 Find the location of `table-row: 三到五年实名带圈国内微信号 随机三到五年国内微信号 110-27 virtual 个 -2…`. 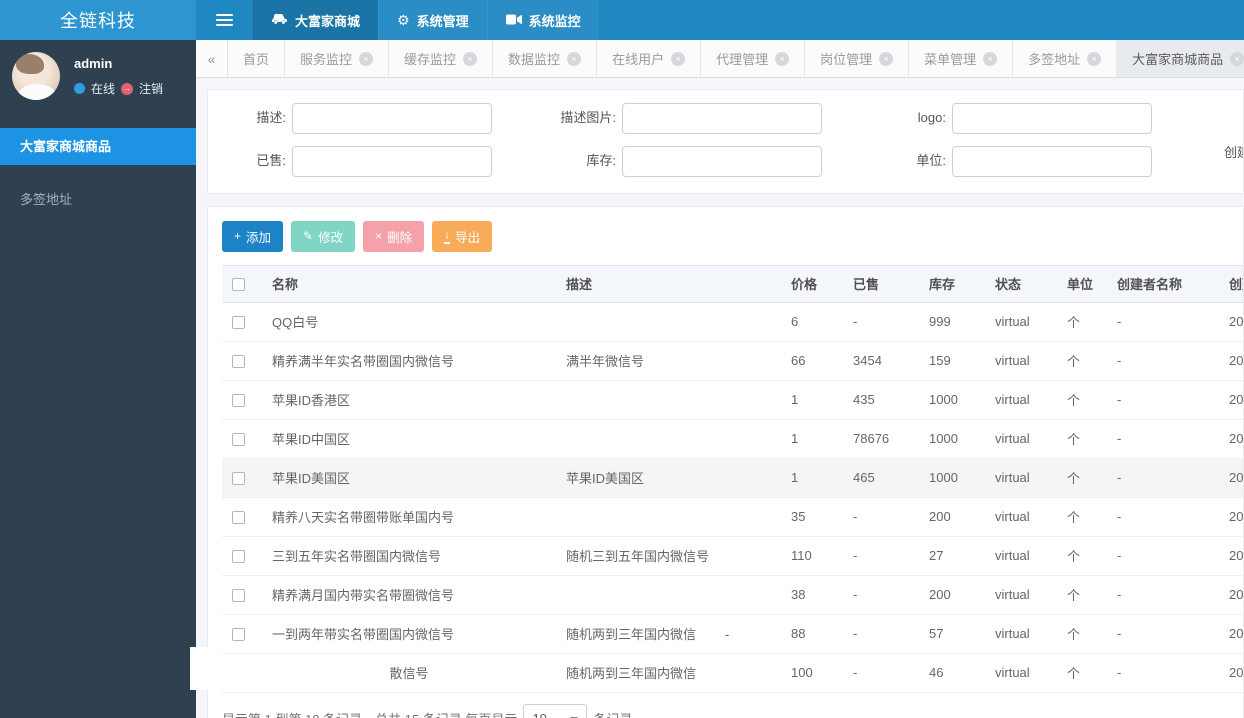

table-row: 三到五年实名带圈国内微信号 随机三到五年国内微信号 110-27 virtual 个 -2… is located at coordinates (732, 556).